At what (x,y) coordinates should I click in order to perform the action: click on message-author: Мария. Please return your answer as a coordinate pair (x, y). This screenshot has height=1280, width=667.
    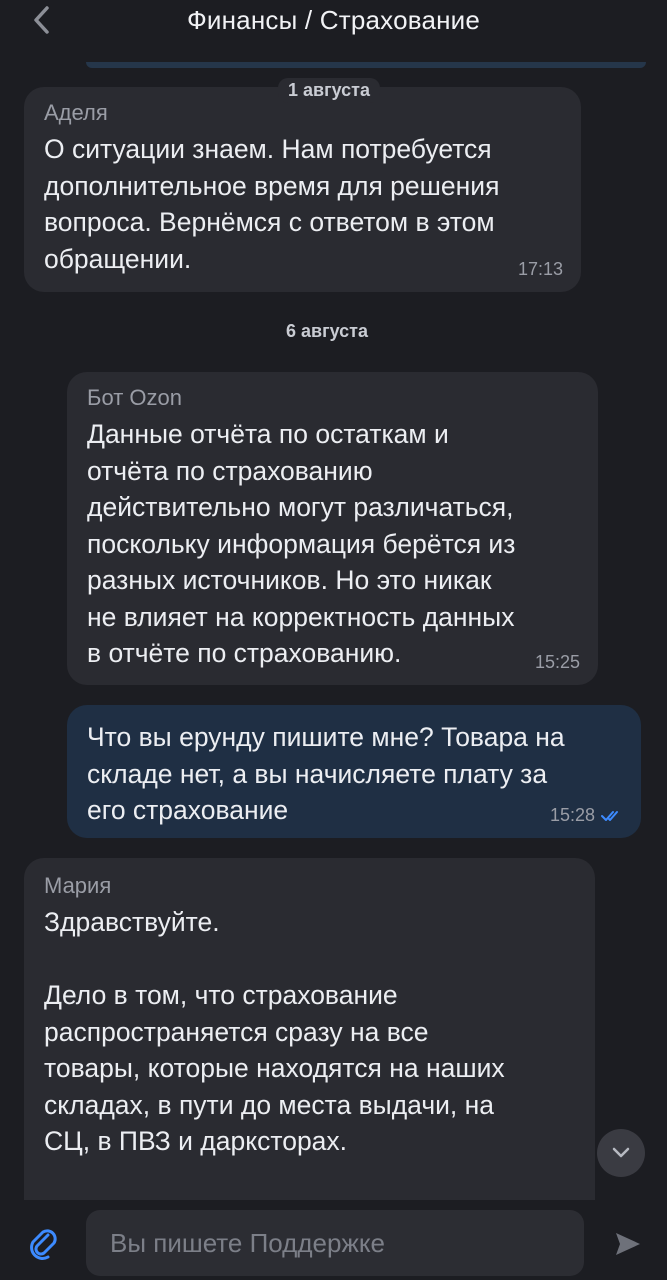
    Looking at the image, I should click on (78, 885).